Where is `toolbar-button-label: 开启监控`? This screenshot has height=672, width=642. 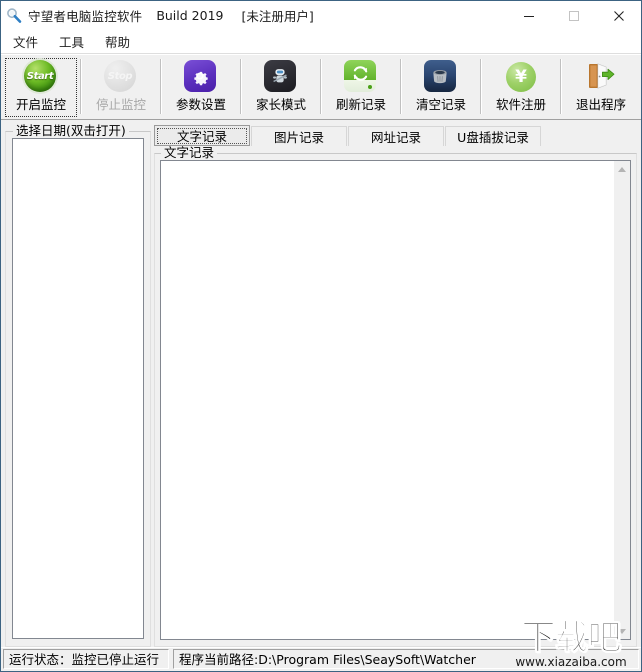
toolbar-button-label: 开启监控 is located at coordinates (40, 104).